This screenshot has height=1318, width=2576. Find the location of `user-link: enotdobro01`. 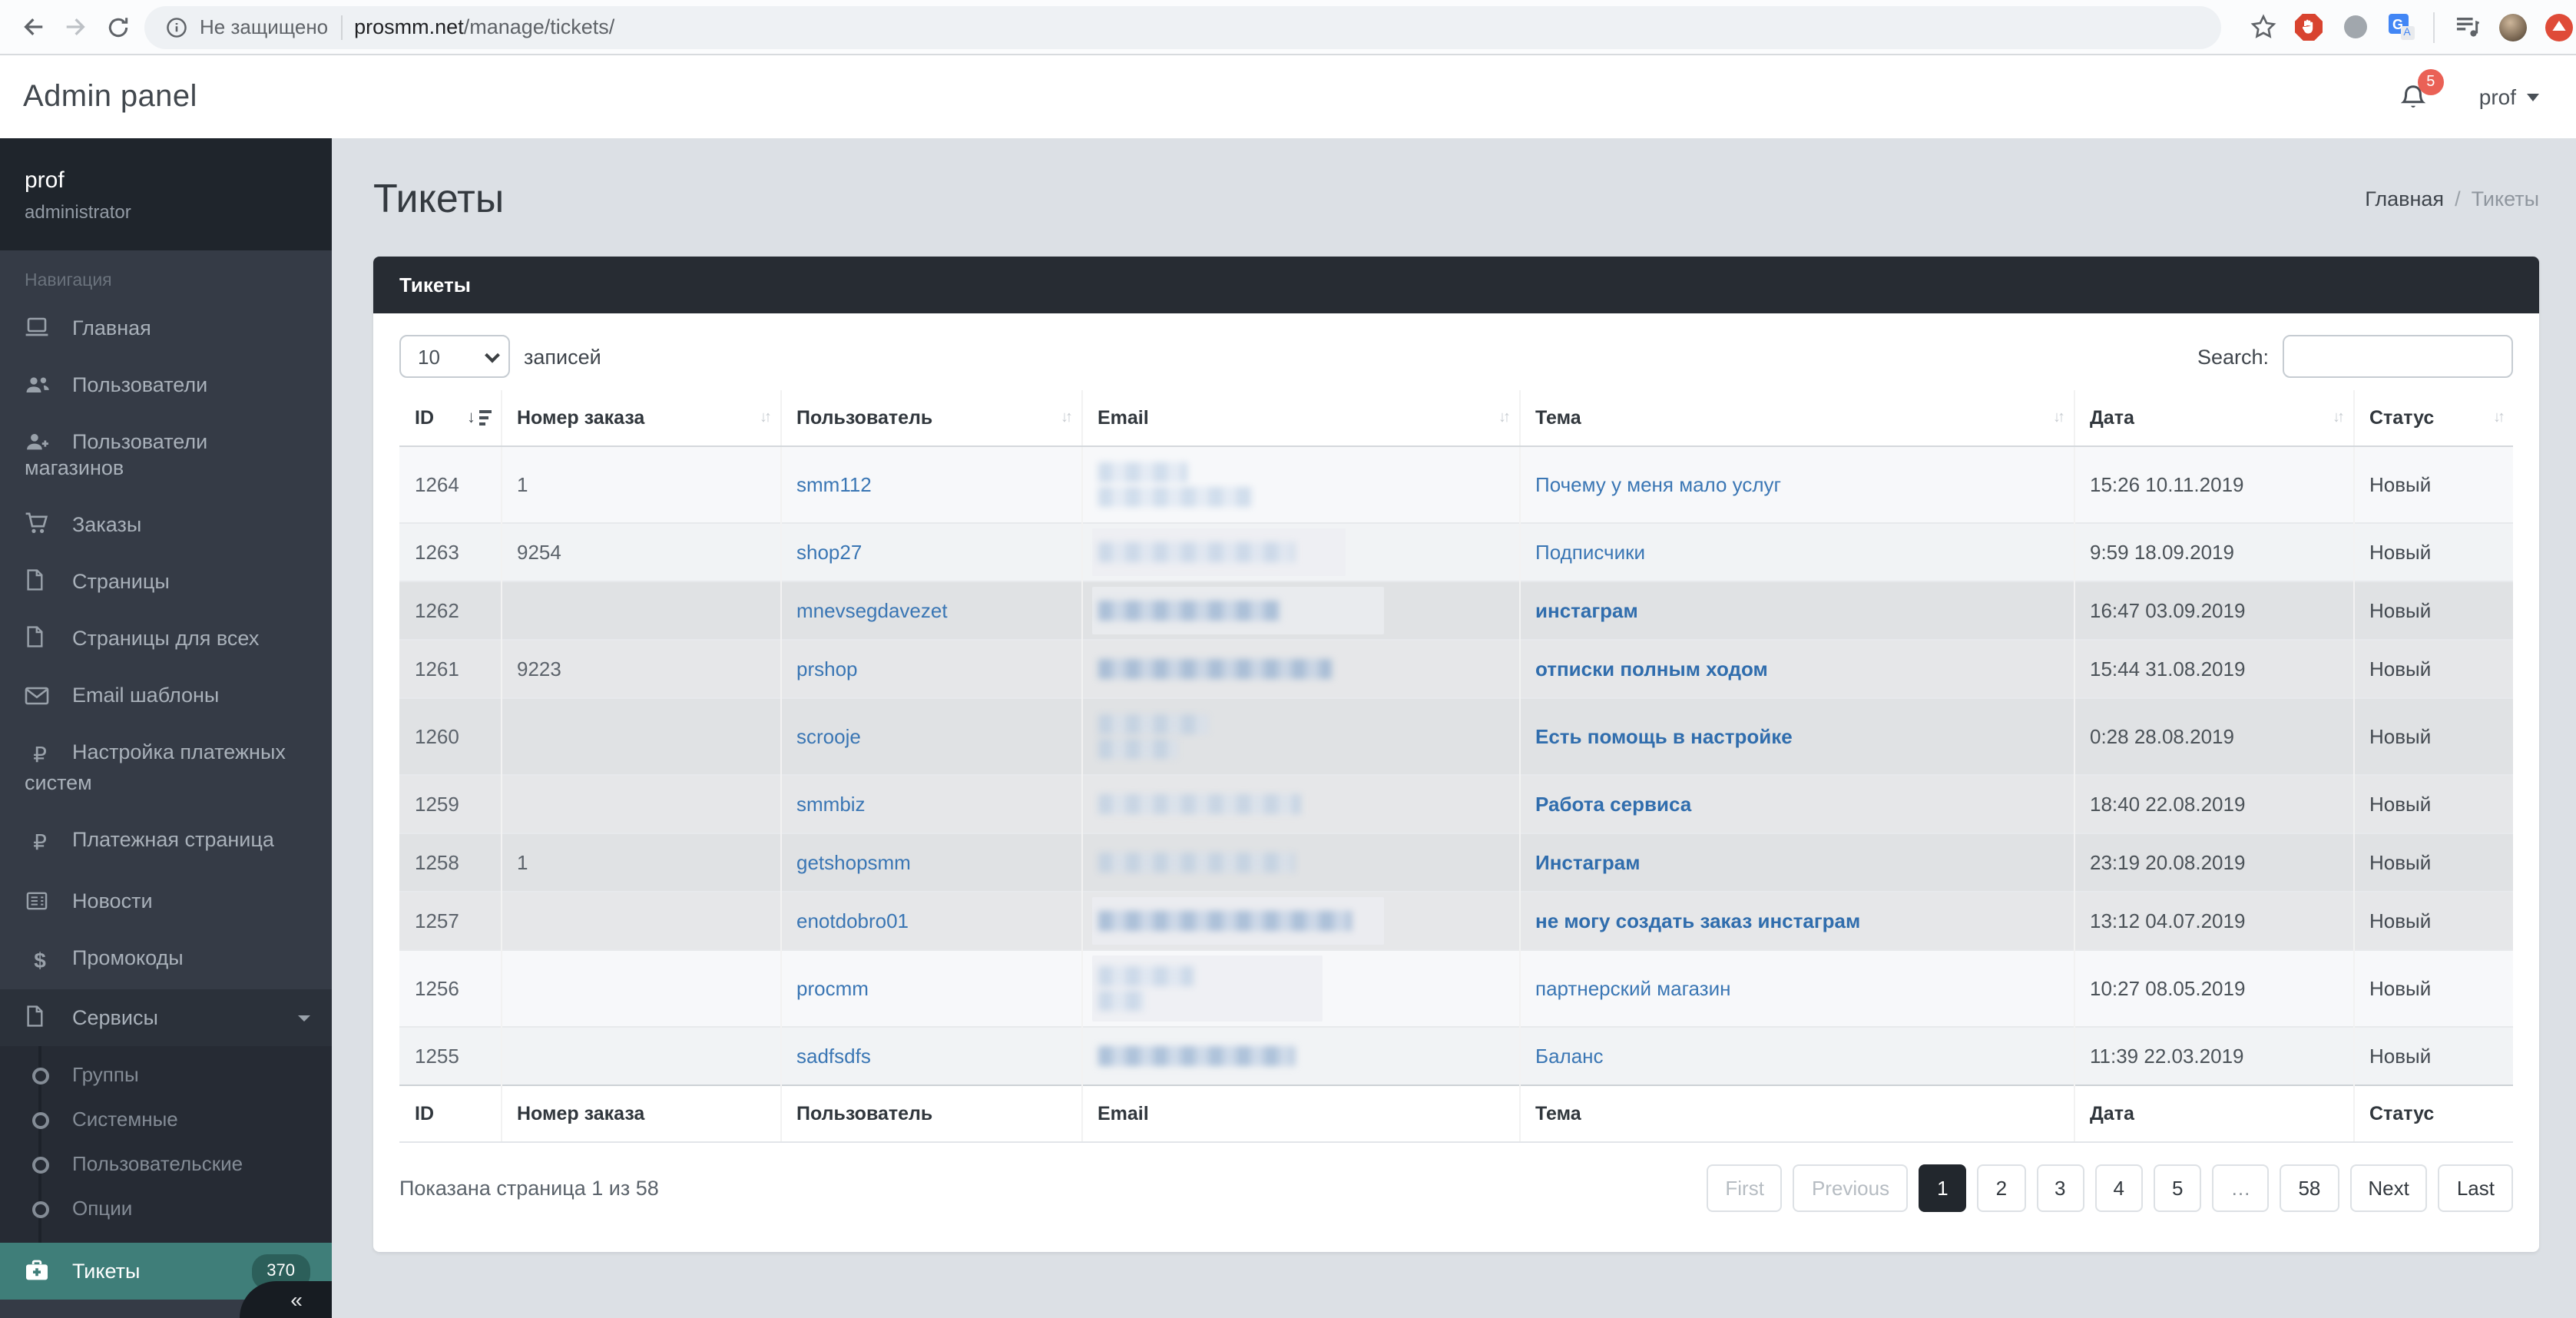

user-link: enotdobro01 is located at coordinates (852, 921).